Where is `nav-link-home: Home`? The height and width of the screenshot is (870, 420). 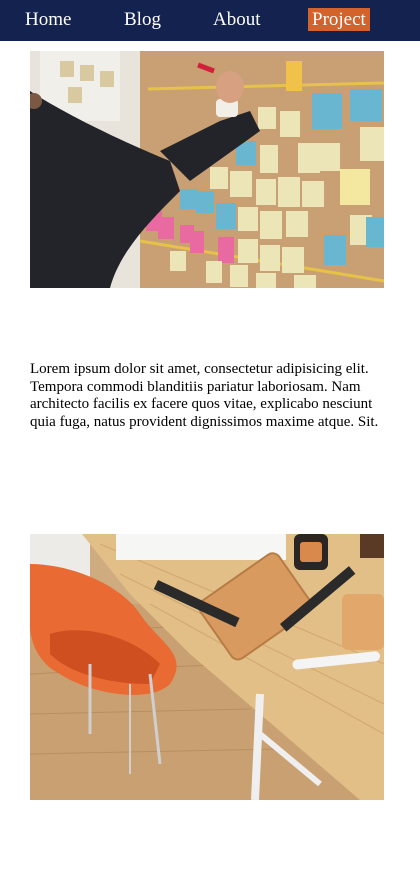 nav-link-home: Home is located at coordinates (48, 19).